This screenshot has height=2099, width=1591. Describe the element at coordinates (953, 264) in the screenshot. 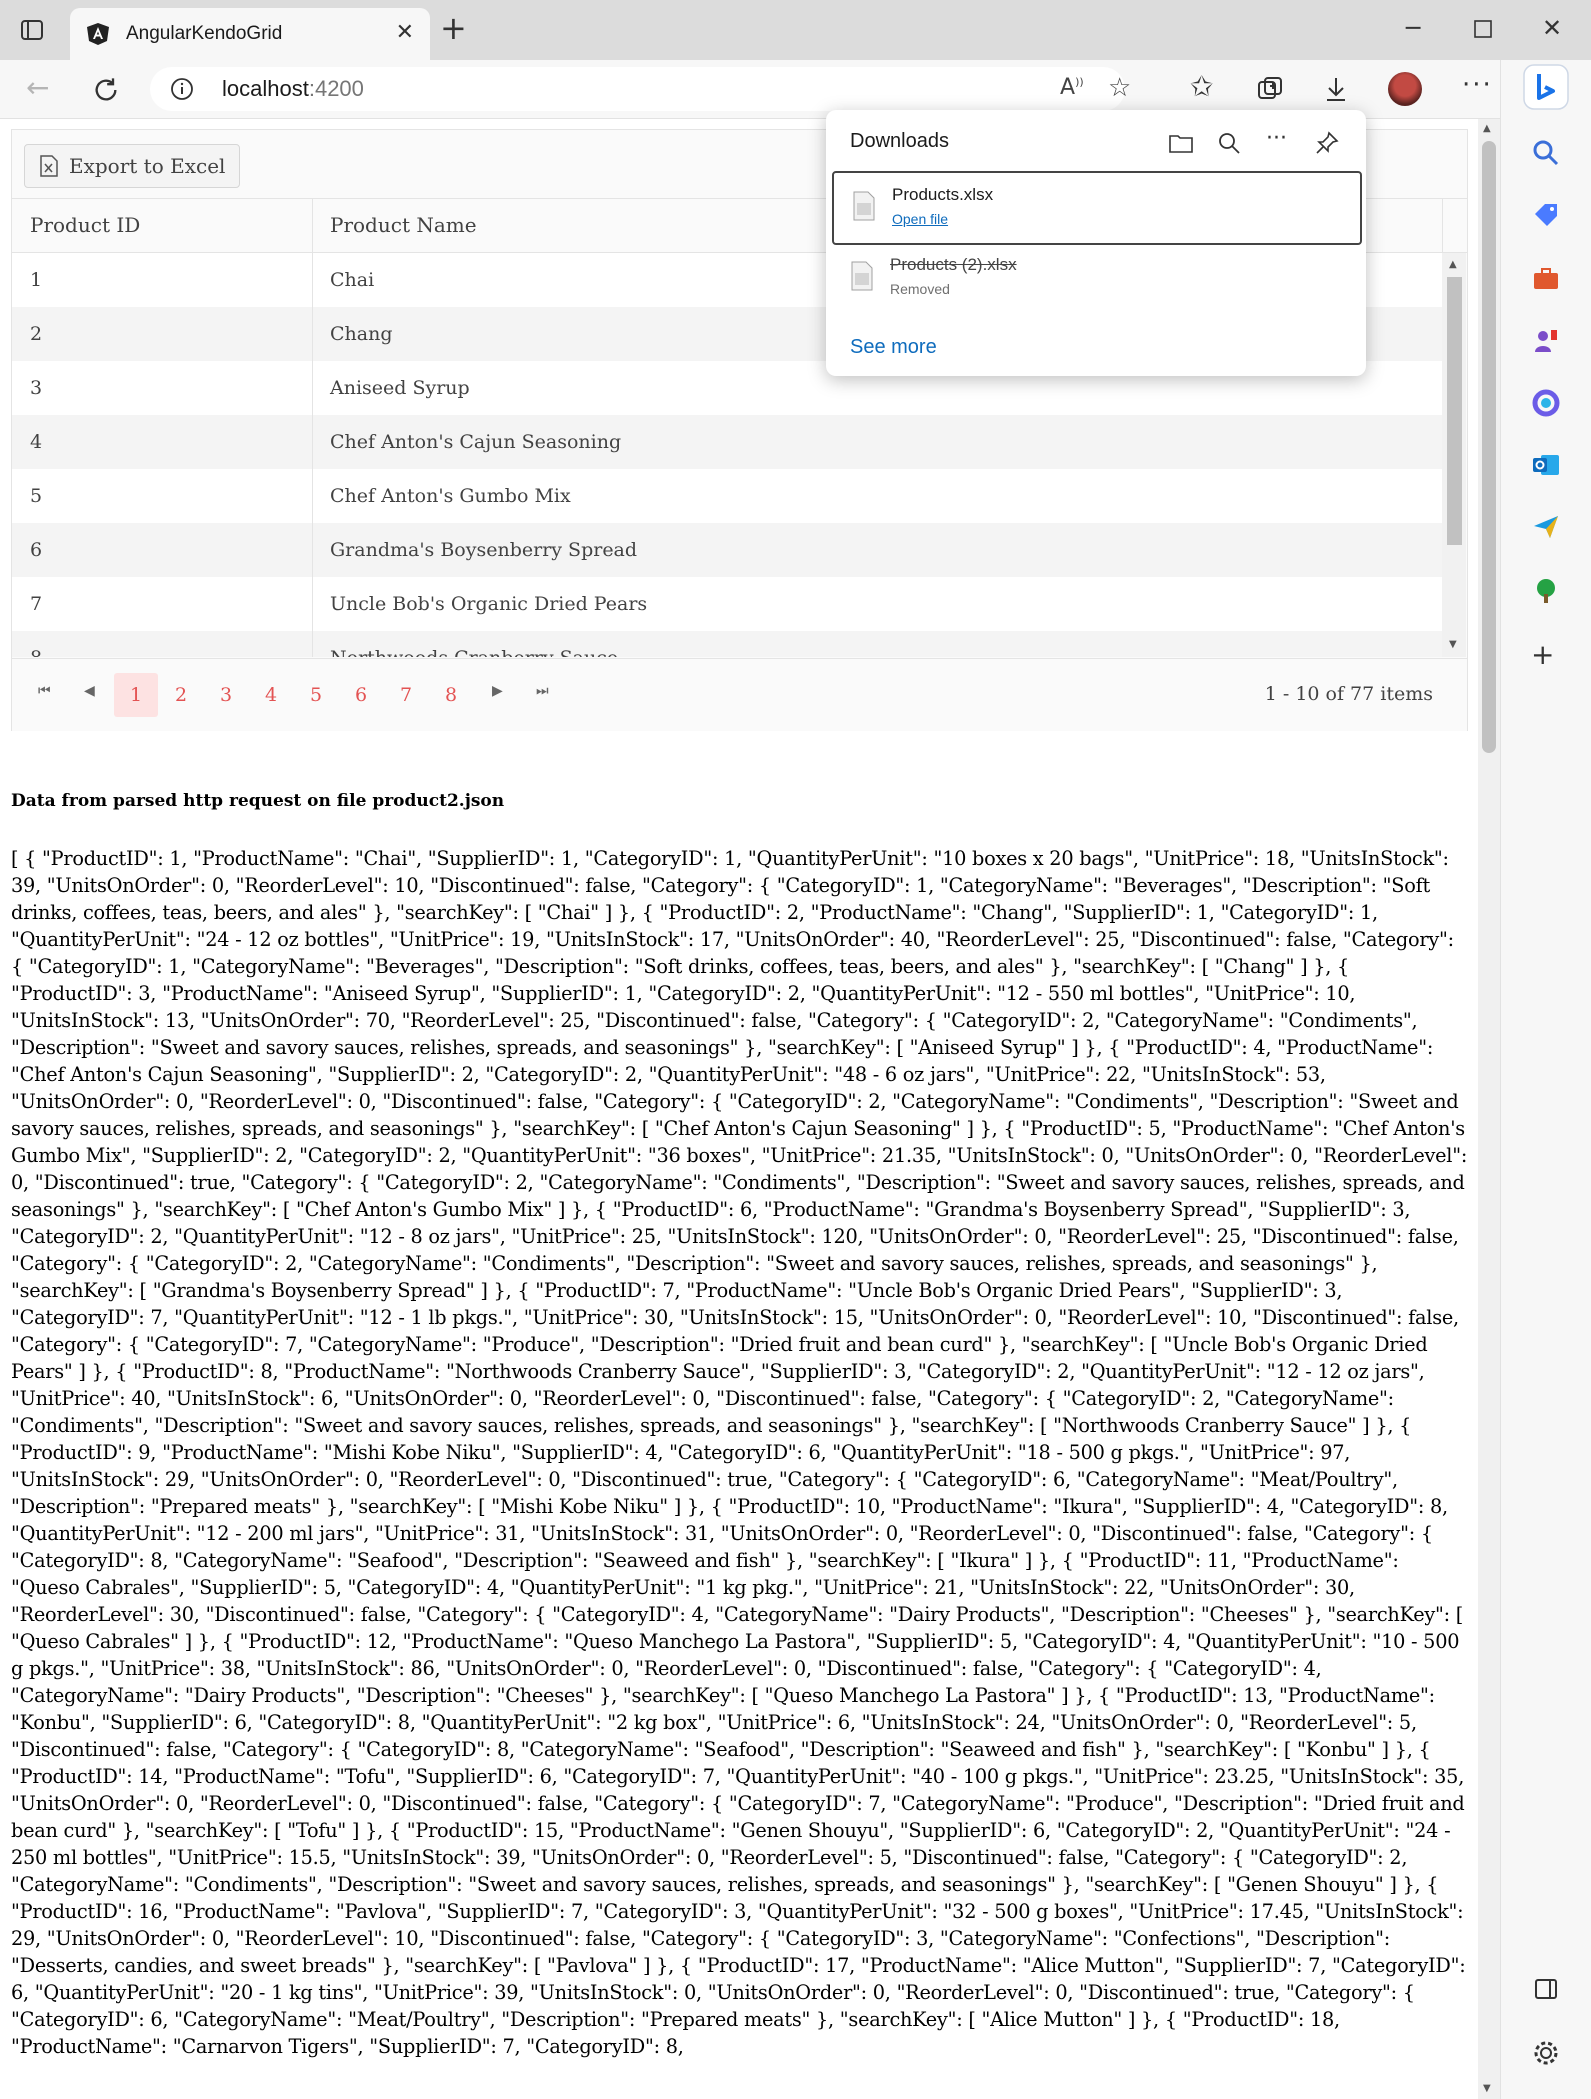

I see `download-file-name: Products (2).xlsx` at that location.